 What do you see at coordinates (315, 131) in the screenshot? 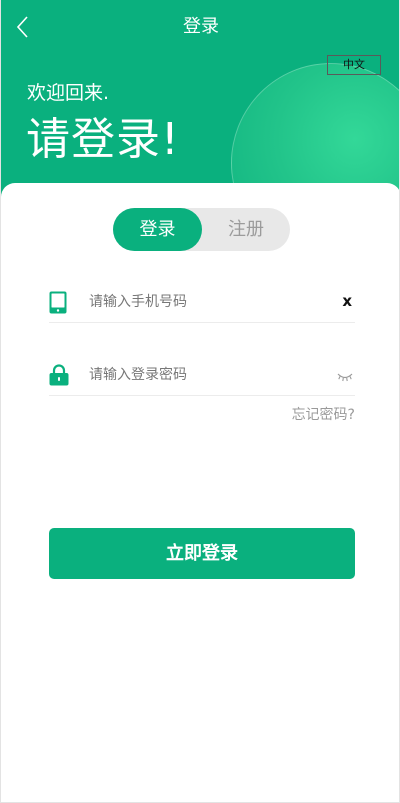
I see `decorative-circle` at bounding box center [315, 131].